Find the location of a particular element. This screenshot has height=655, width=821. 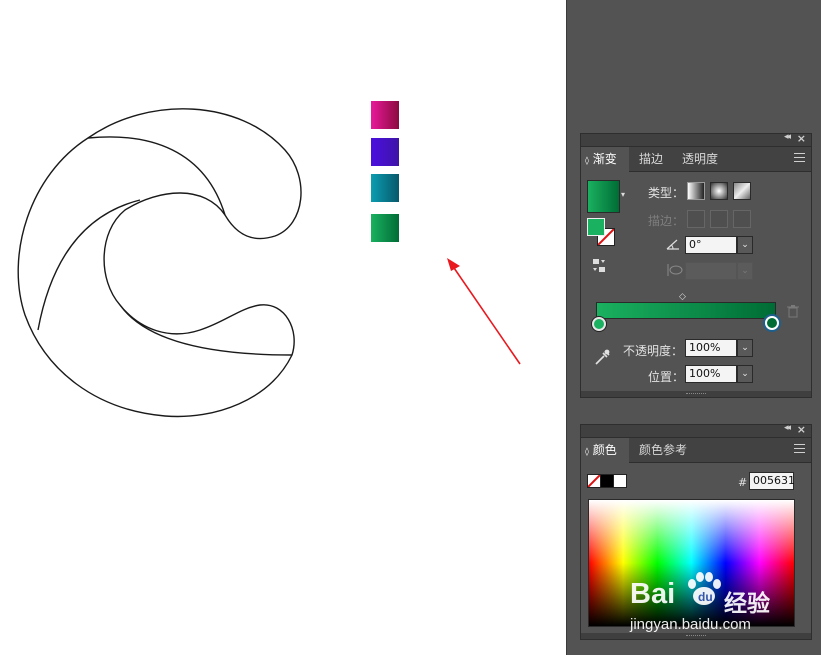

delete-stop-icon is located at coordinates (793, 313).